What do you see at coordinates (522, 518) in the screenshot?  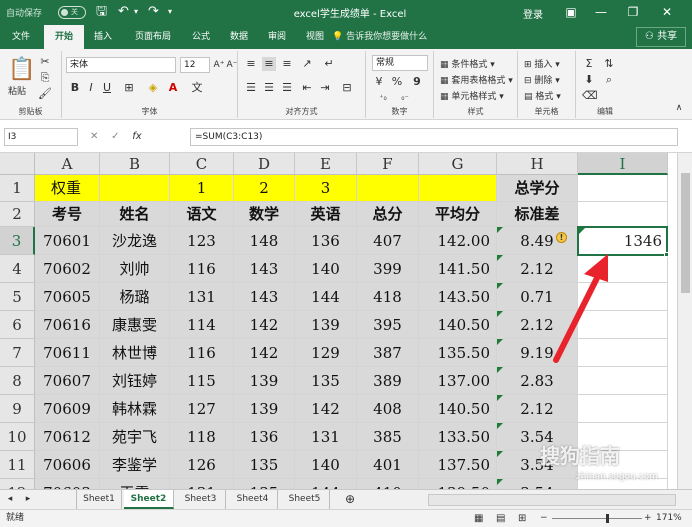 I see `page-break-view-icon: ⊞` at bounding box center [522, 518].